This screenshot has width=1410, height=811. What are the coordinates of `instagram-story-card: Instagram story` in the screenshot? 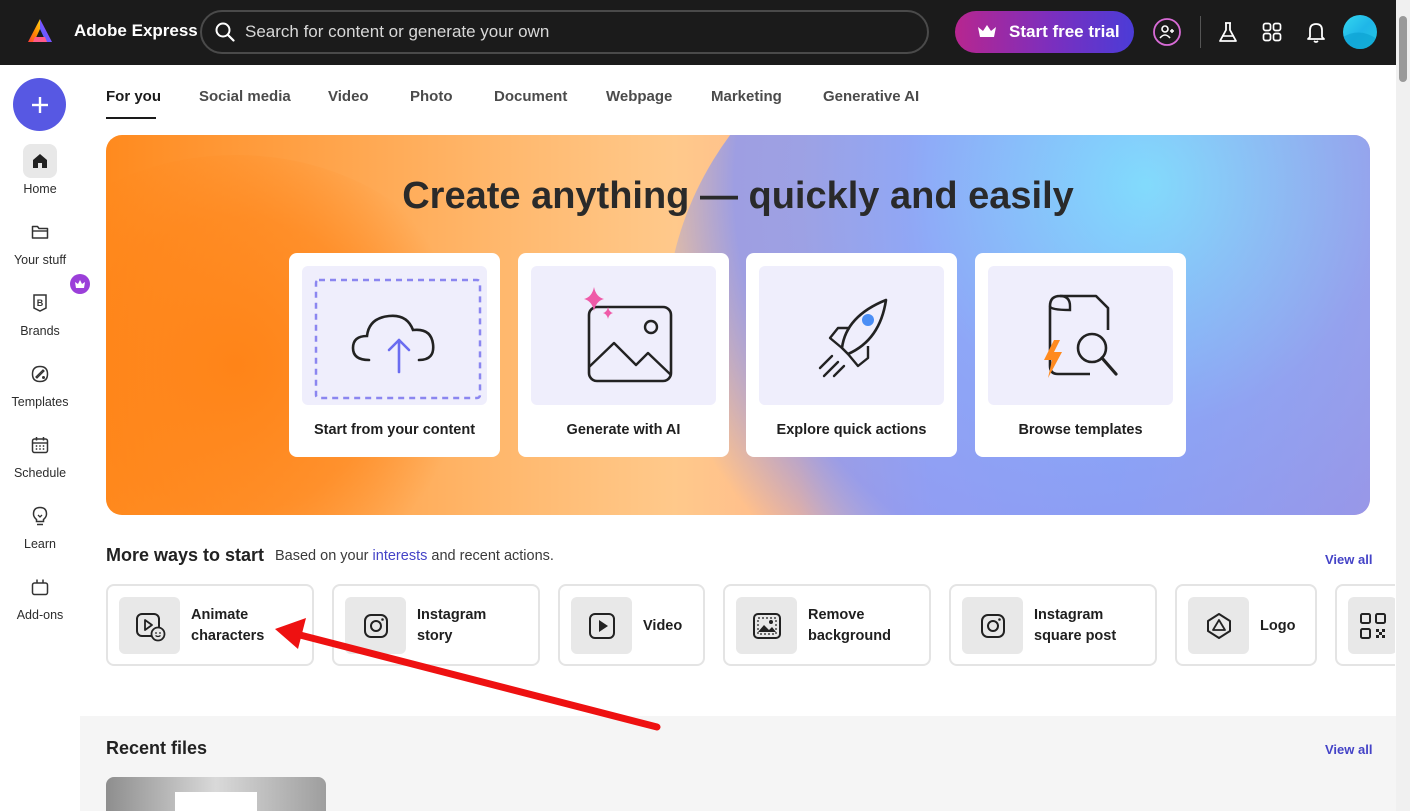 It's located at (436, 625).